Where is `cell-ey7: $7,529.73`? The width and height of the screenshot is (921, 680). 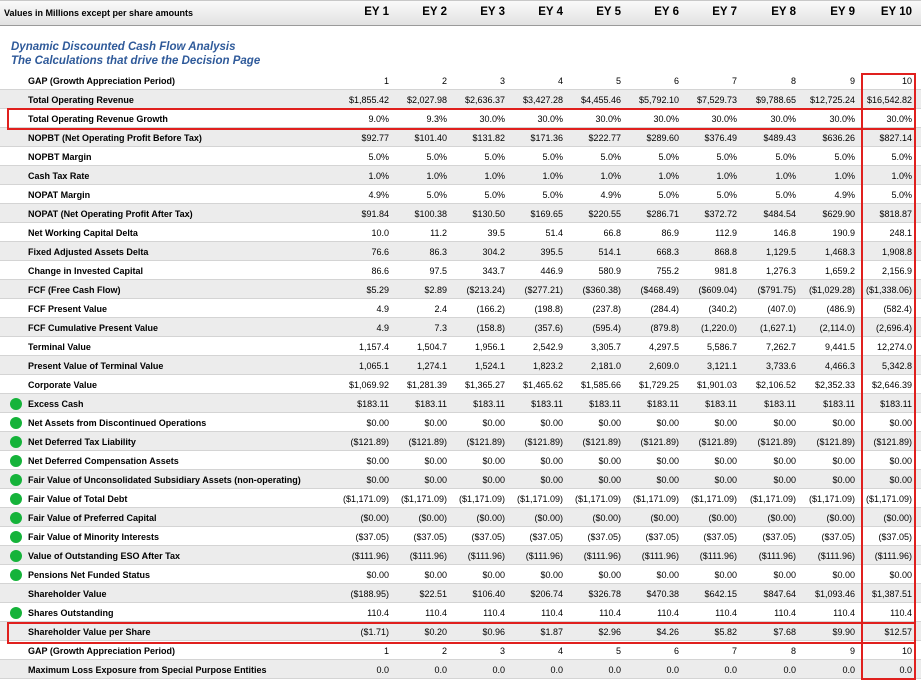
cell-ey7: $7,529.73 is located at coordinates (716, 100).